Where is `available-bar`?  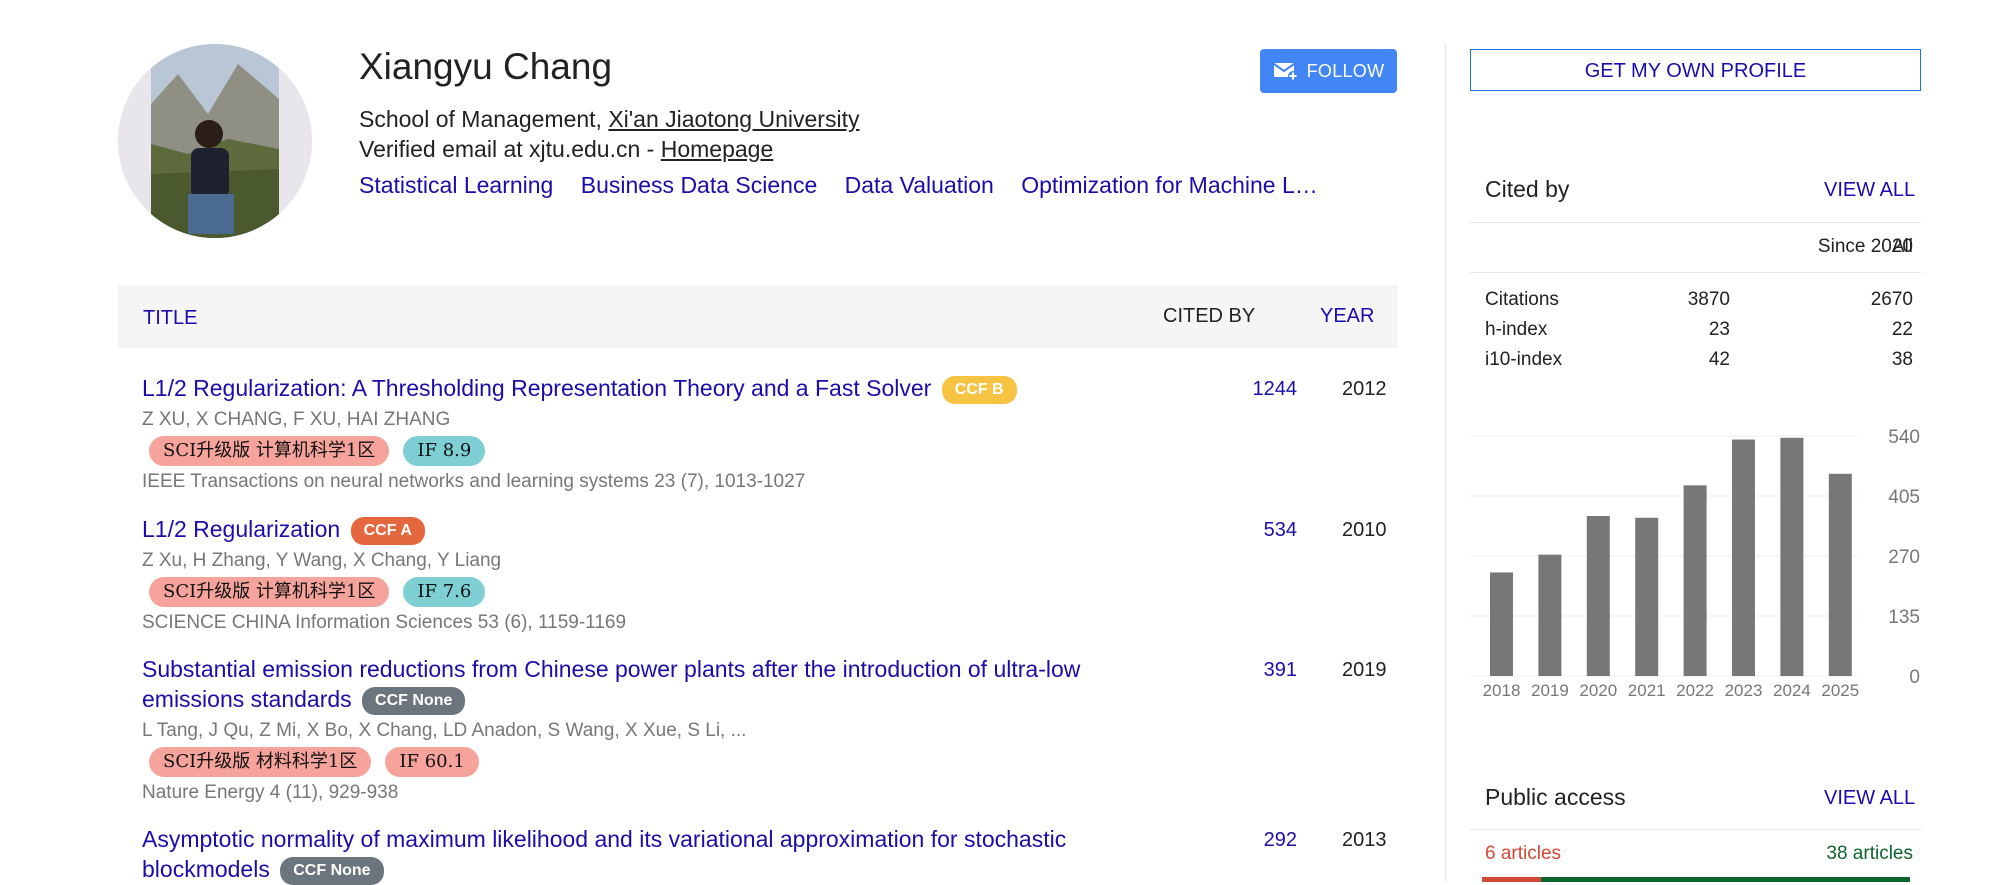
available-bar is located at coordinates (1725, 879).